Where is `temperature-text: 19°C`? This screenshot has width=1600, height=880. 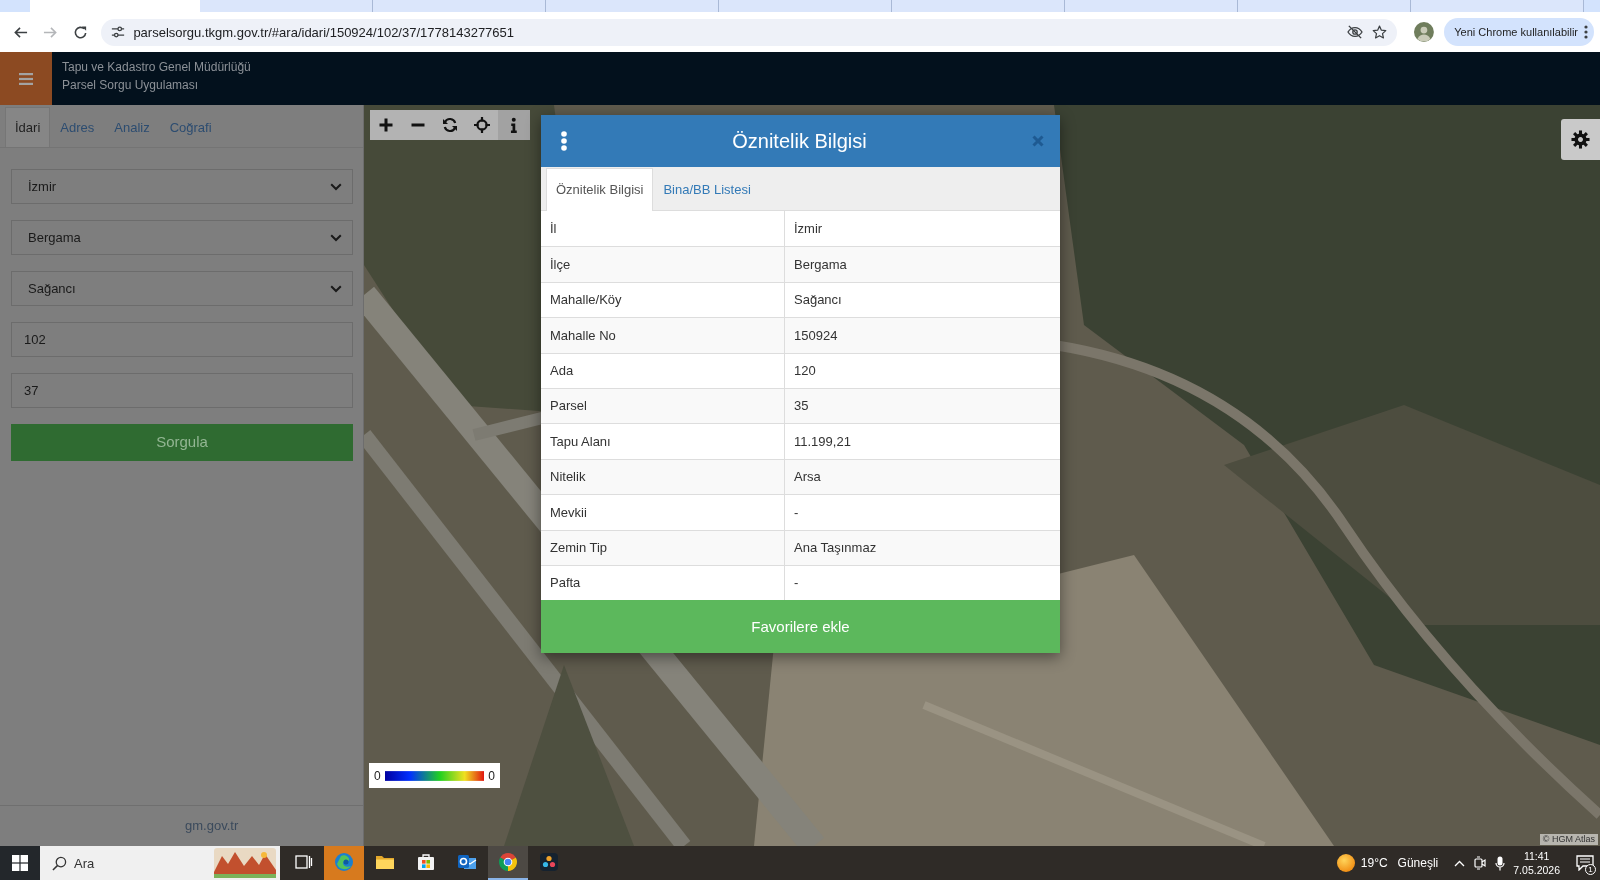
temperature-text: 19°C is located at coordinates (1374, 863).